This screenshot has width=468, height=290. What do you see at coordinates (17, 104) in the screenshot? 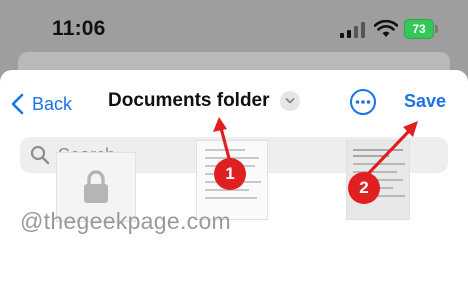
I see `chevron-left-icon` at bounding box center [17, 104].